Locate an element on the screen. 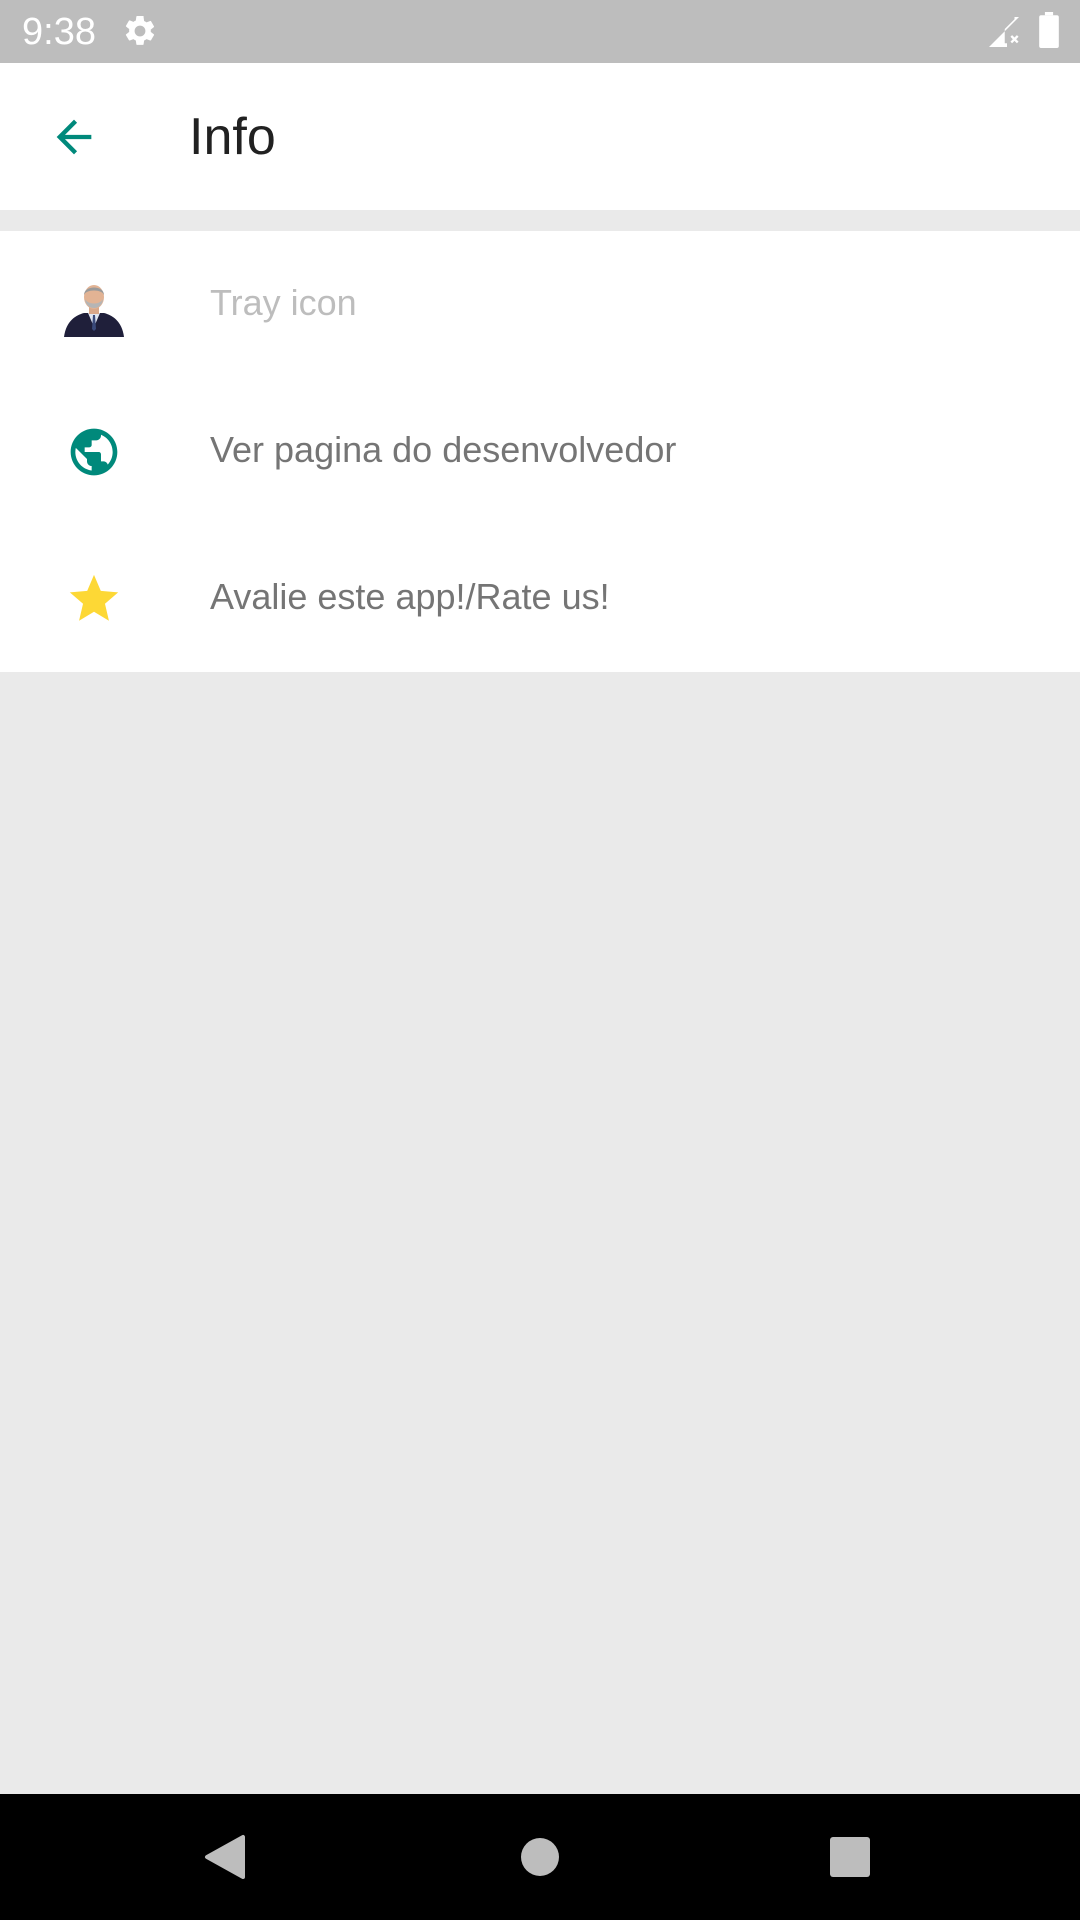  star-icon is located at coordinates (94, 597).